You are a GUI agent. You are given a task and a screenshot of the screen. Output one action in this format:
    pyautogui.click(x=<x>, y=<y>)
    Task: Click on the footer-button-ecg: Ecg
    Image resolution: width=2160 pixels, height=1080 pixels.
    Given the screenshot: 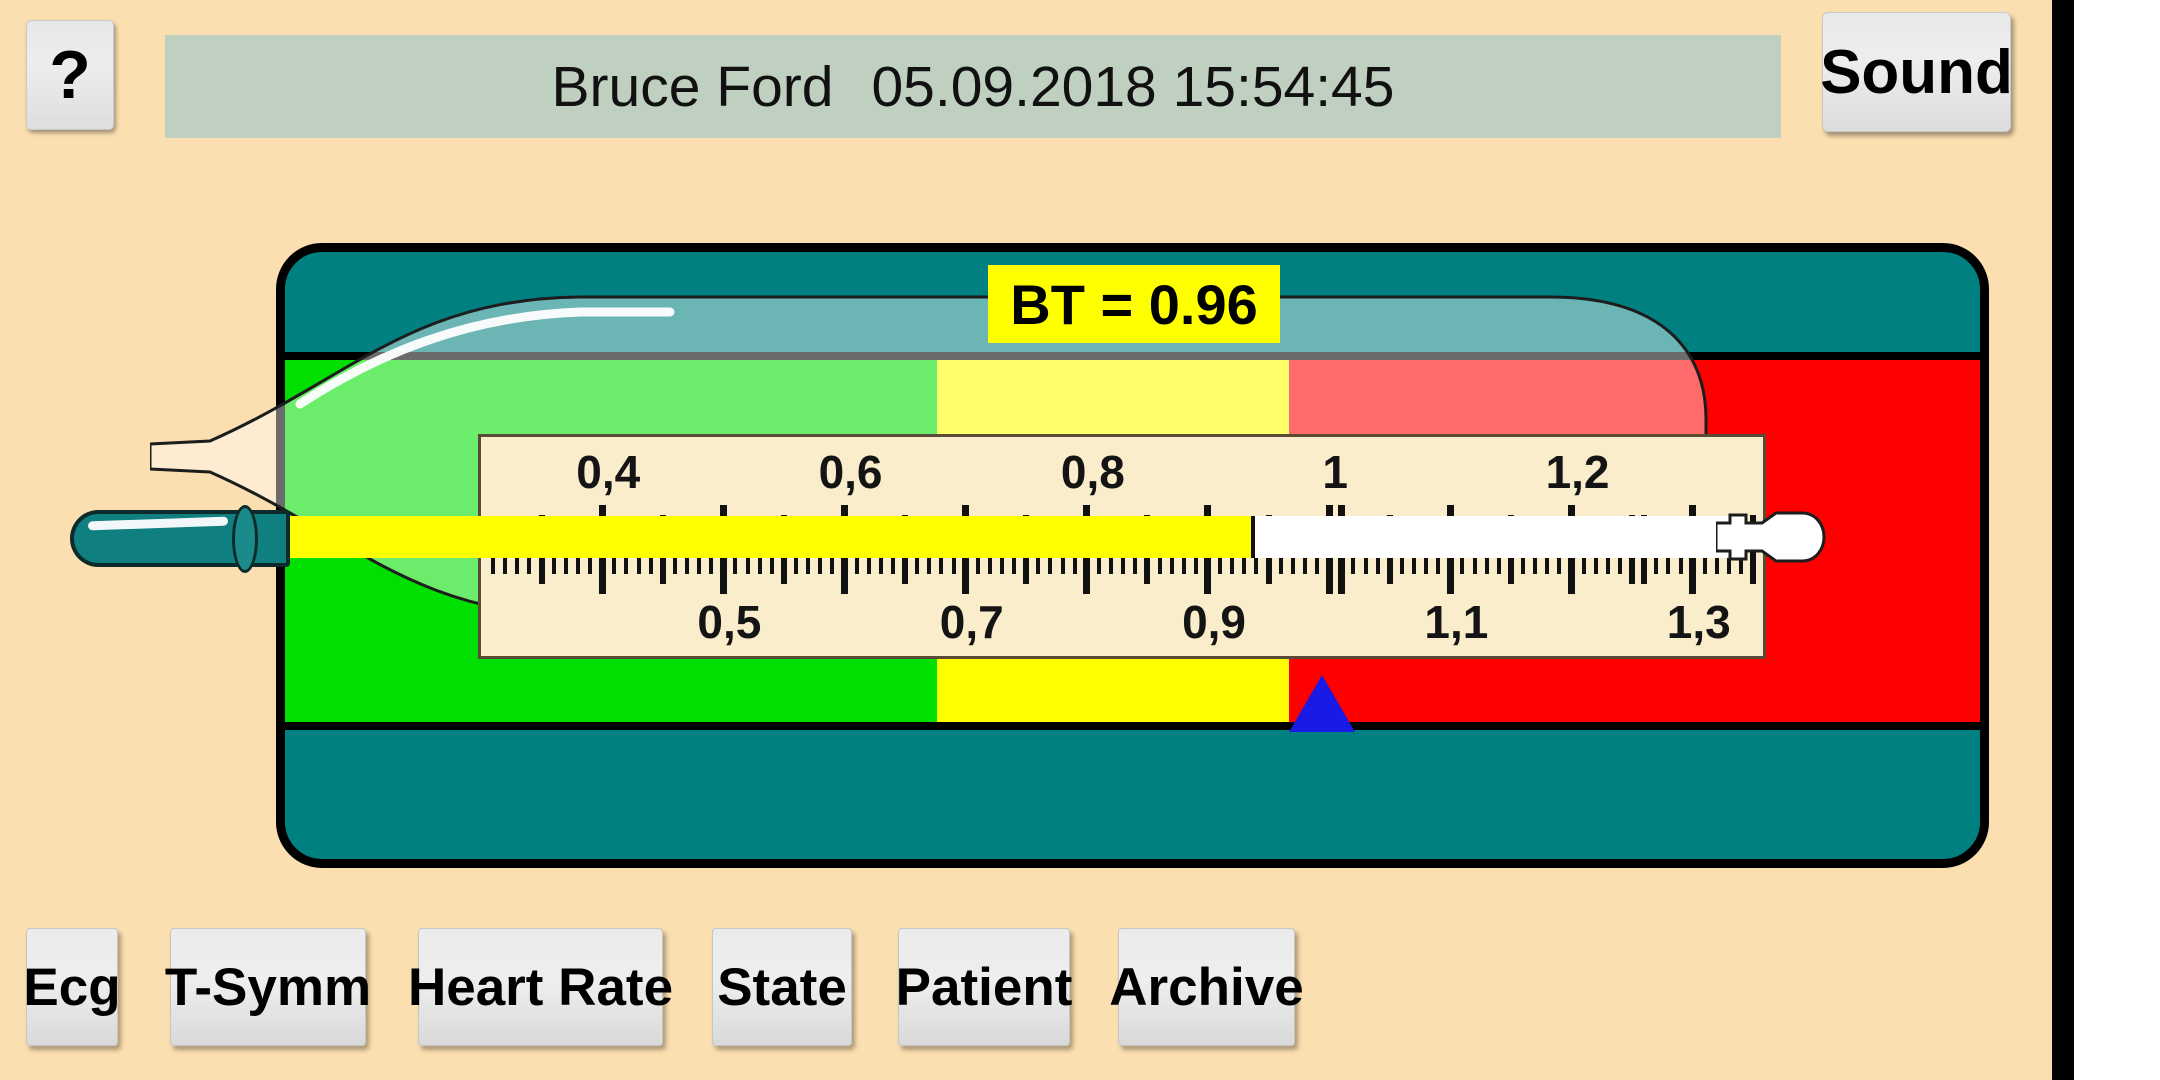 What is the action you would take?
    pyautogui.click(x=72, y=987)
    